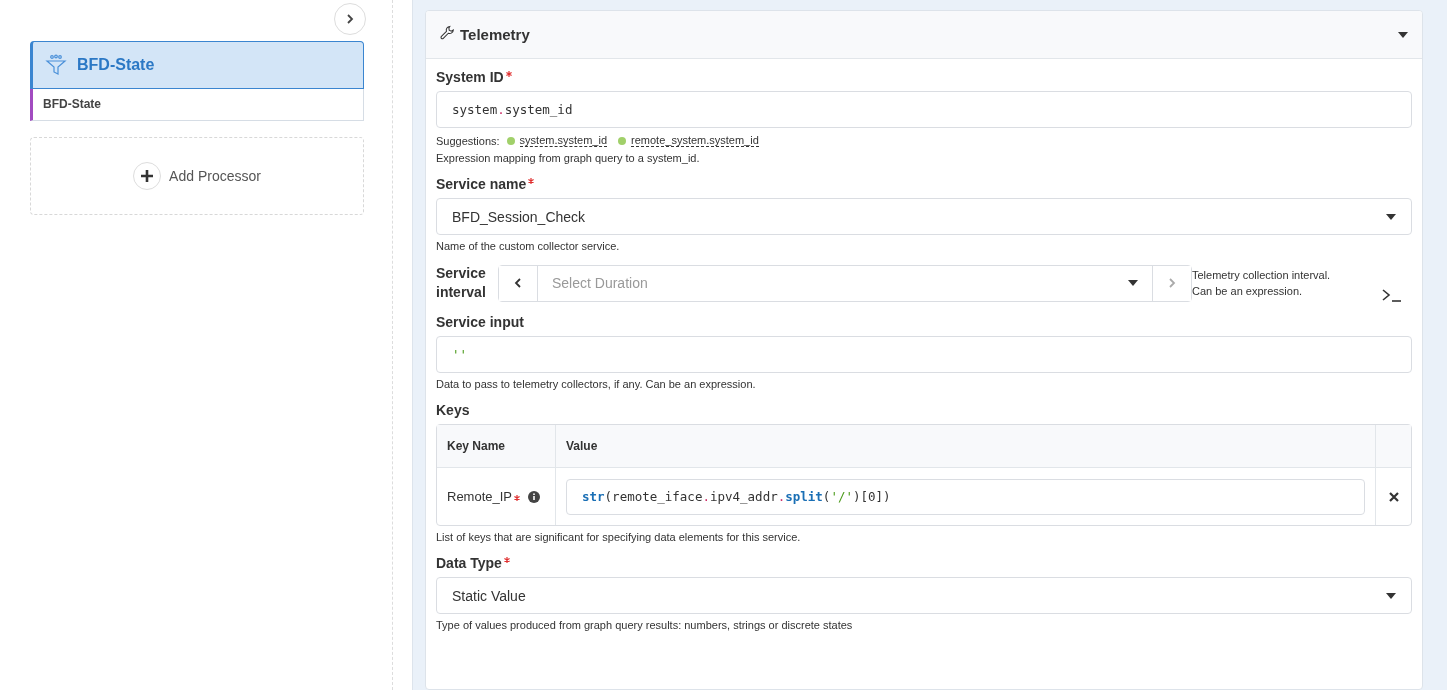 The width and height of the screenshot is (1447, 690). What do you see at coordinates (924, 184) in the screenshot?
I see `field-label: Service name` at bounding box center [924, 184].